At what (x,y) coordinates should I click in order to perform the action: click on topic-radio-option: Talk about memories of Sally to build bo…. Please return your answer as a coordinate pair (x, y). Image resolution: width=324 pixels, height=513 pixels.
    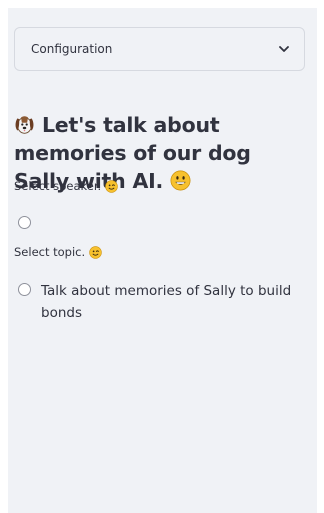
    Looking at the image, I should click on (158, 302).